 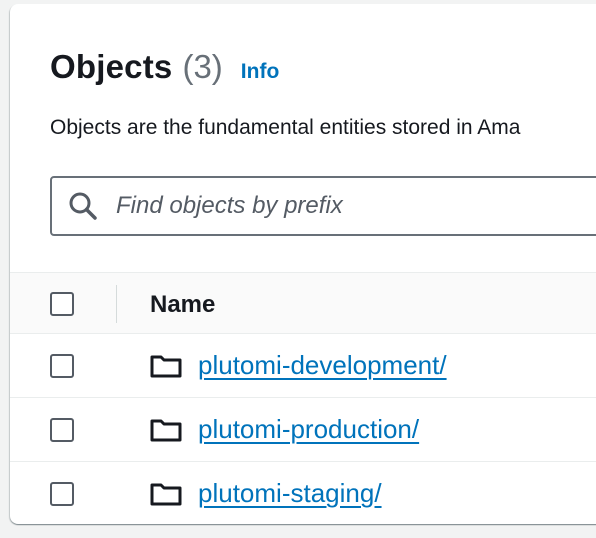 What do you see at coordinates (322, 365) in the screenshot?
I see `folder-link: plutomi-development/` at bounding box center [322, 365].